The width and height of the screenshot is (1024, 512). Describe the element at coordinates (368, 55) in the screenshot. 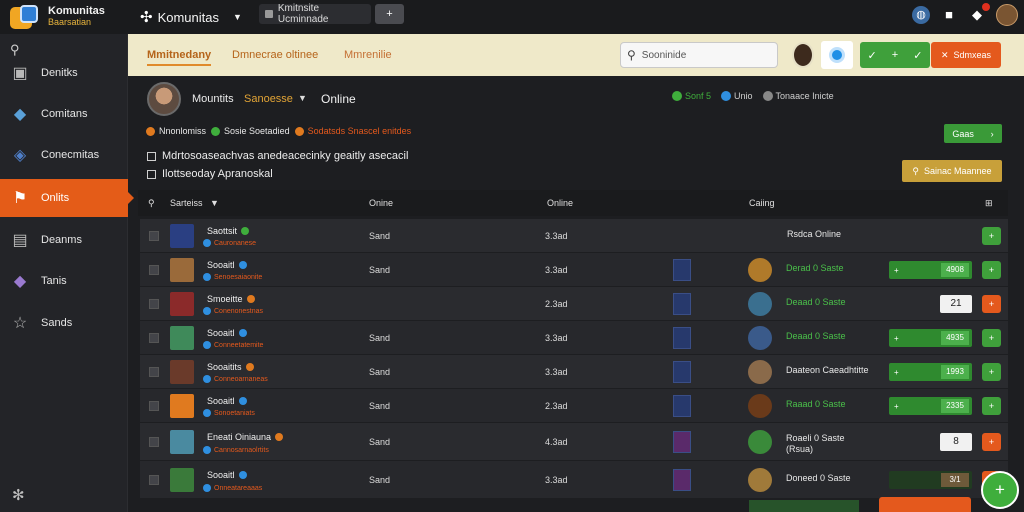

I see `tab-mmrenilie: Mmrenilie` at that location.